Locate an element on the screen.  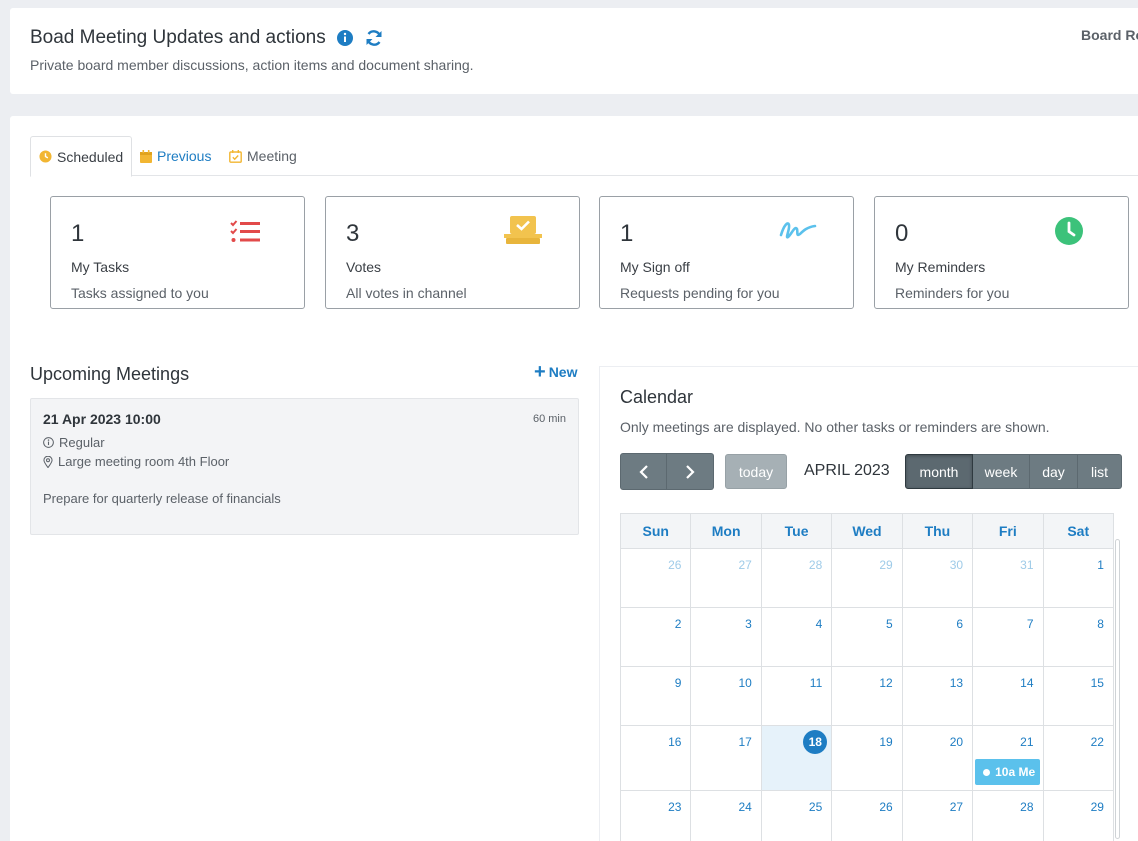
day-number: 11 is located at coordinates (816, 683).